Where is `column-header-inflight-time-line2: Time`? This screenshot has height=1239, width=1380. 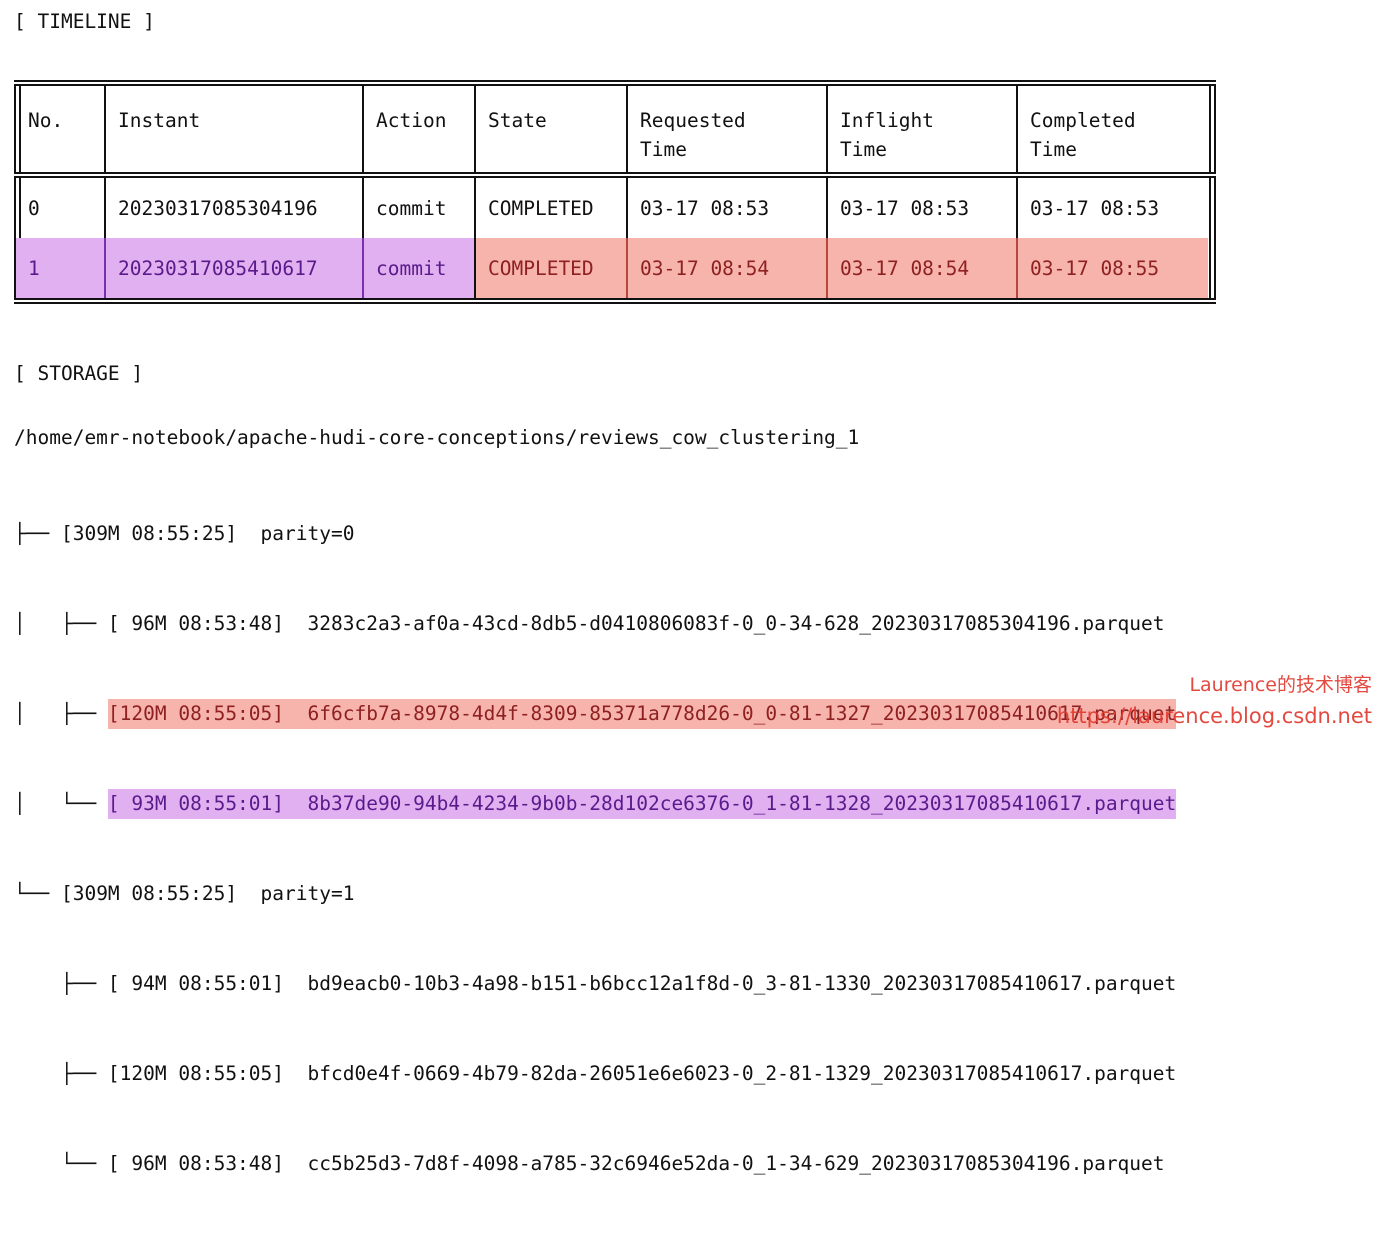
column-header-inflight-time-line2: Time is located at coordinates (863, 149).